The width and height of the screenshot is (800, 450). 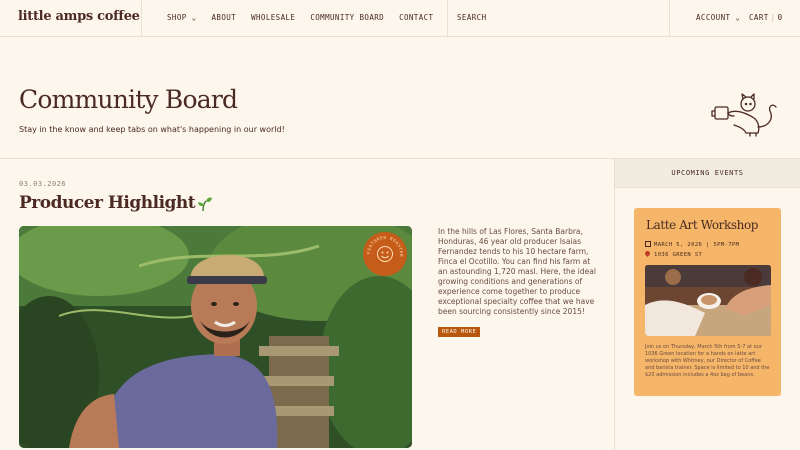 What do you see at coordinates (43, 184) in the screenshot?
I see `article-date: 03.03.2026` at bounding box center [43, 184].